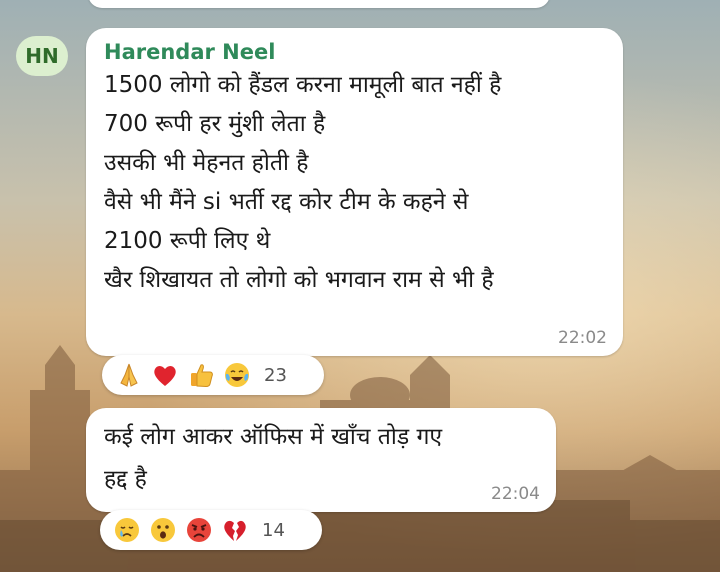 The width and height of the screenshot is (720, 572). I want to click on sender-name: Harendar Neel, so click(355, 52).